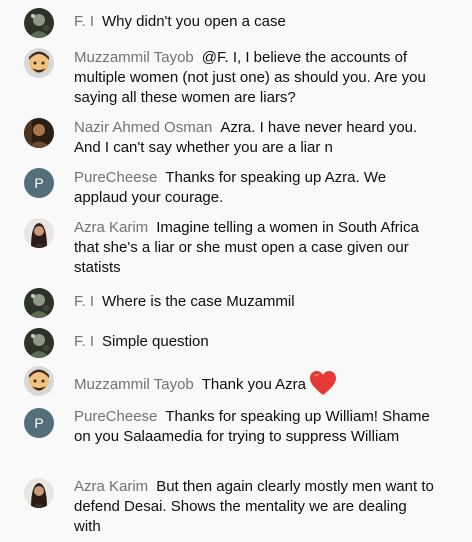 The image size is (472, 542). What do you see at coordinates (323, 386) in the screenshot?
I see `heart-emoji-icon` at bounding box center [323, 386].